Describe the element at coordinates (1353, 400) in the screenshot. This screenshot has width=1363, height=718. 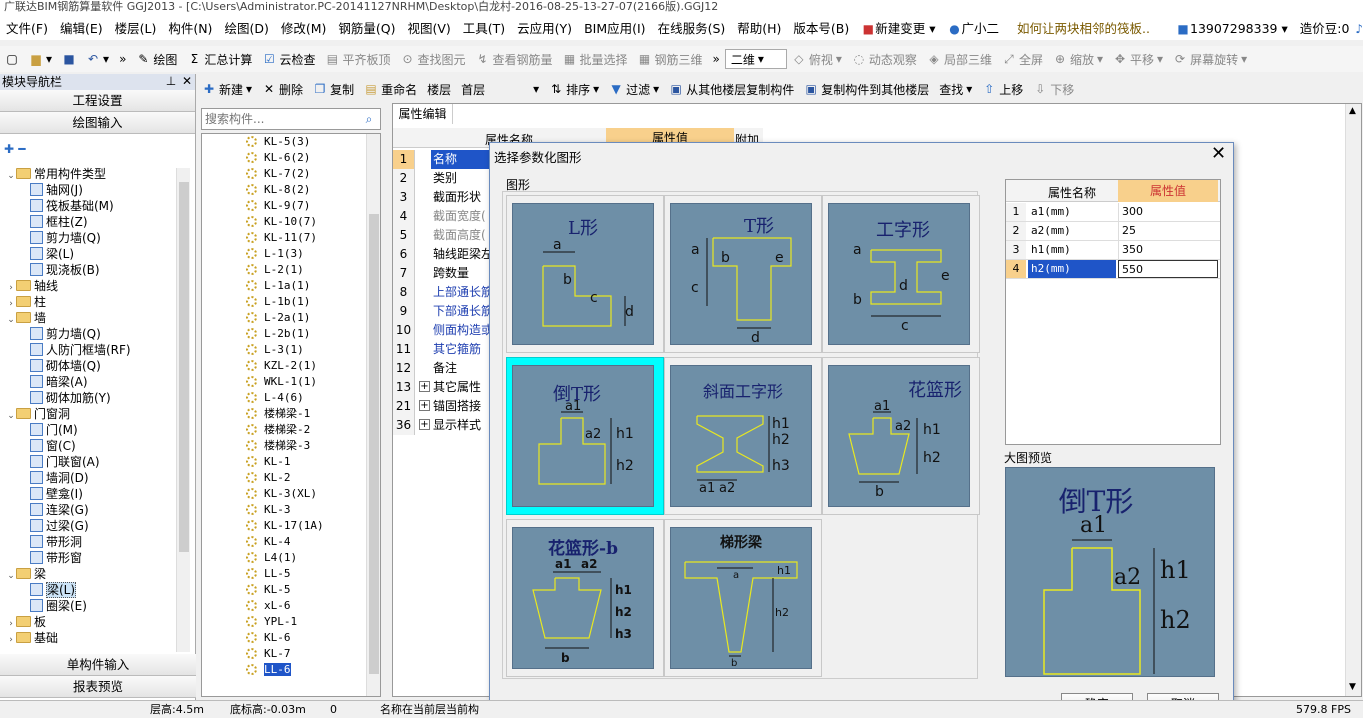
I see `property-scrollbar: ▲ ▼` at that location.